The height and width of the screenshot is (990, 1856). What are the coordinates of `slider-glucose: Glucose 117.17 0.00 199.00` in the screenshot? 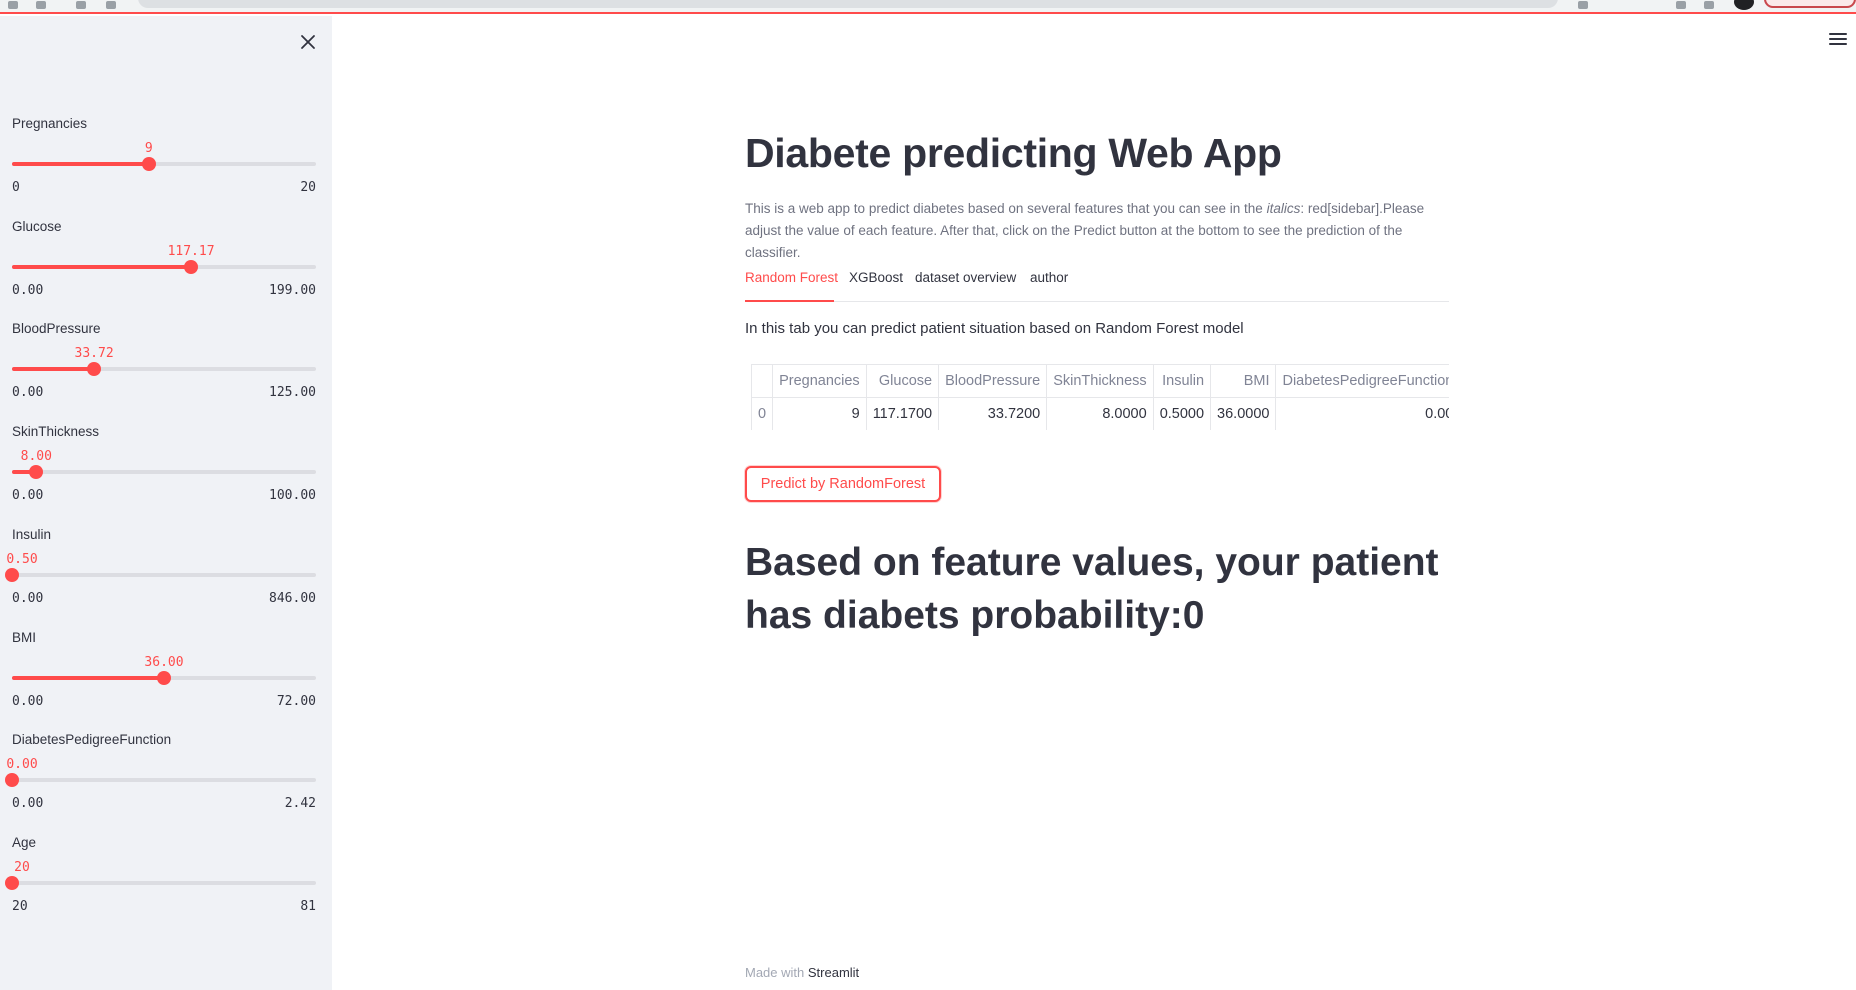 It's located at (164, 269).